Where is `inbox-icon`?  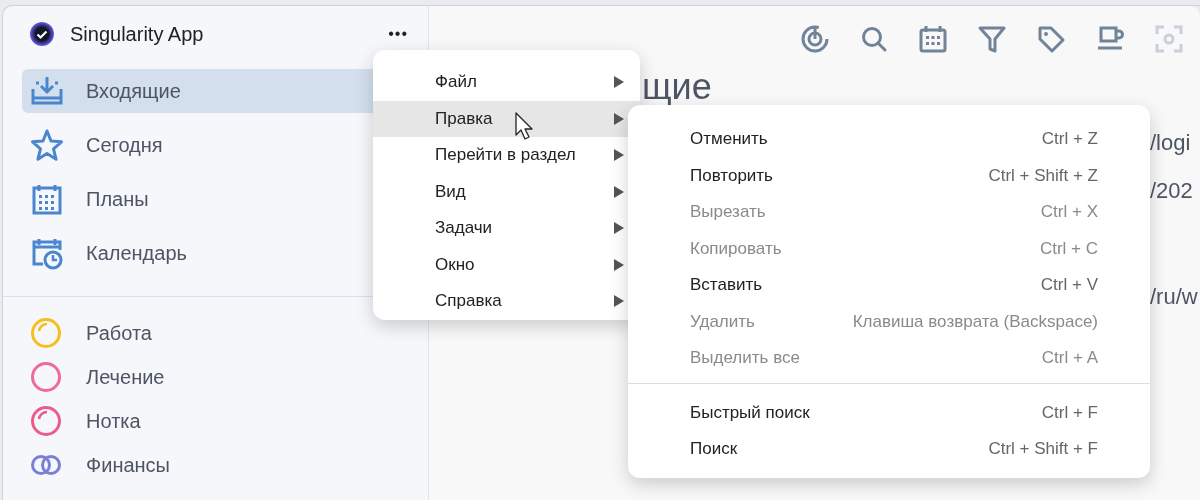 inbox-icon is located at coordinates (47, 91).